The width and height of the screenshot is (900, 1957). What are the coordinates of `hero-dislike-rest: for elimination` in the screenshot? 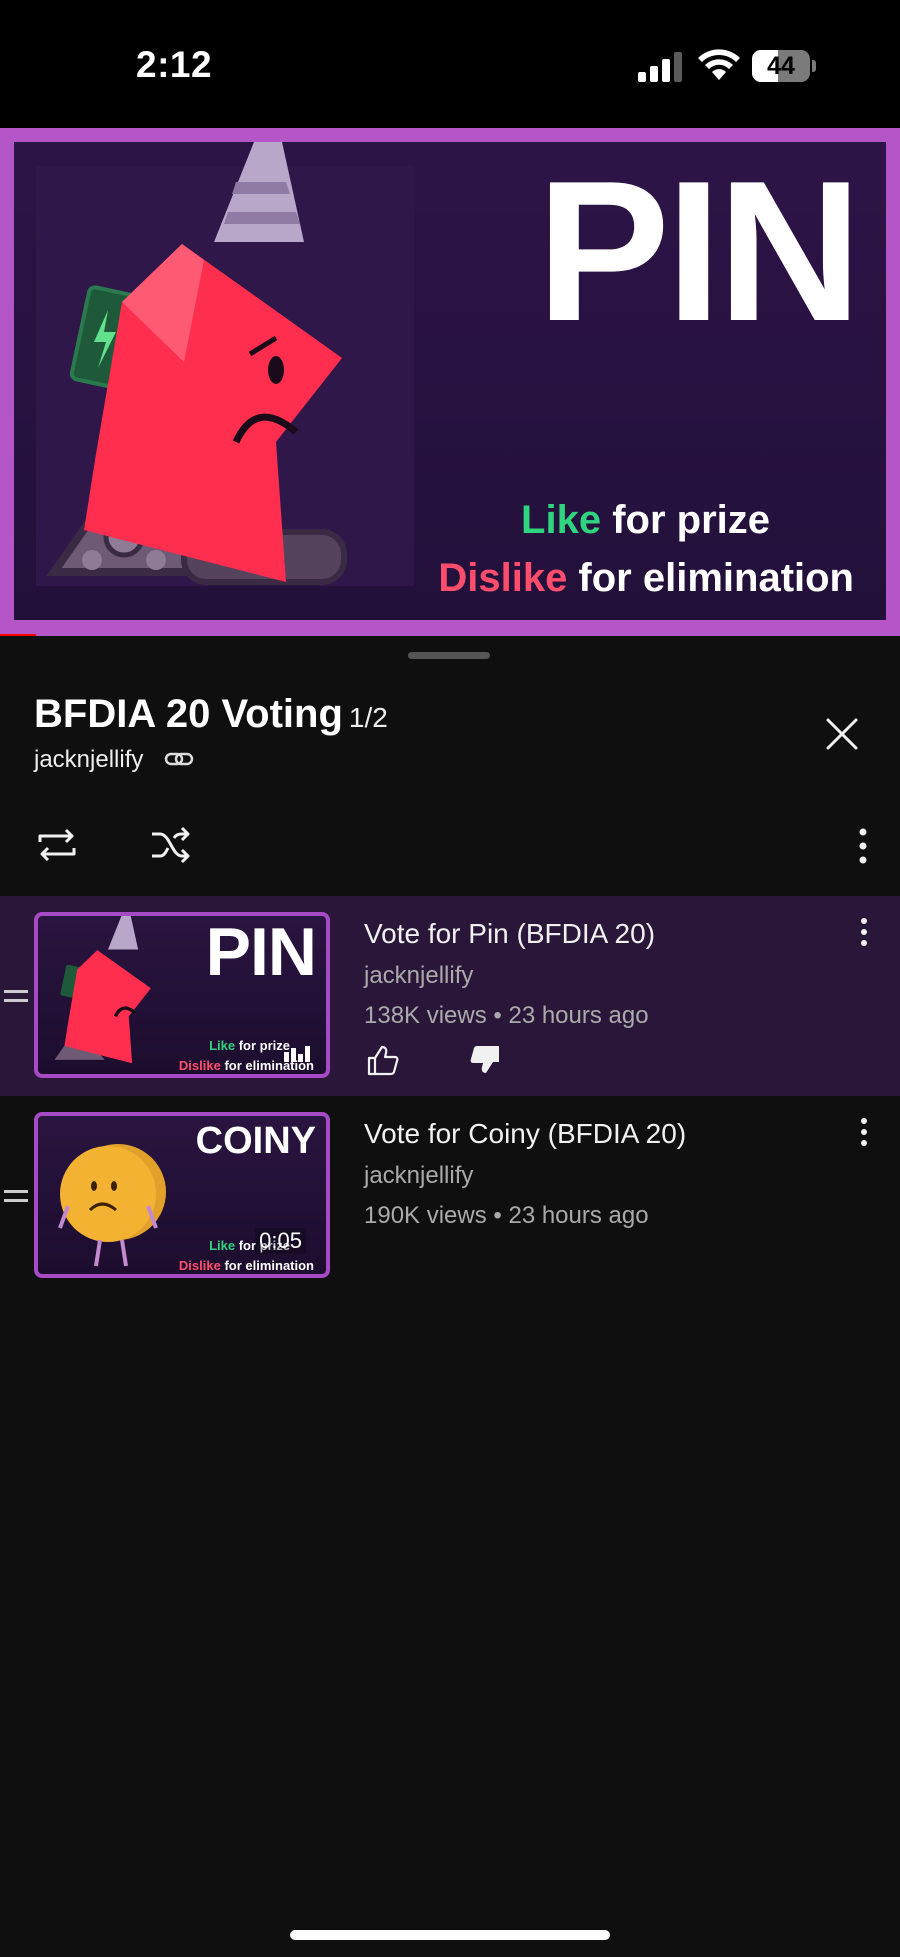 It's located at (710, 578).